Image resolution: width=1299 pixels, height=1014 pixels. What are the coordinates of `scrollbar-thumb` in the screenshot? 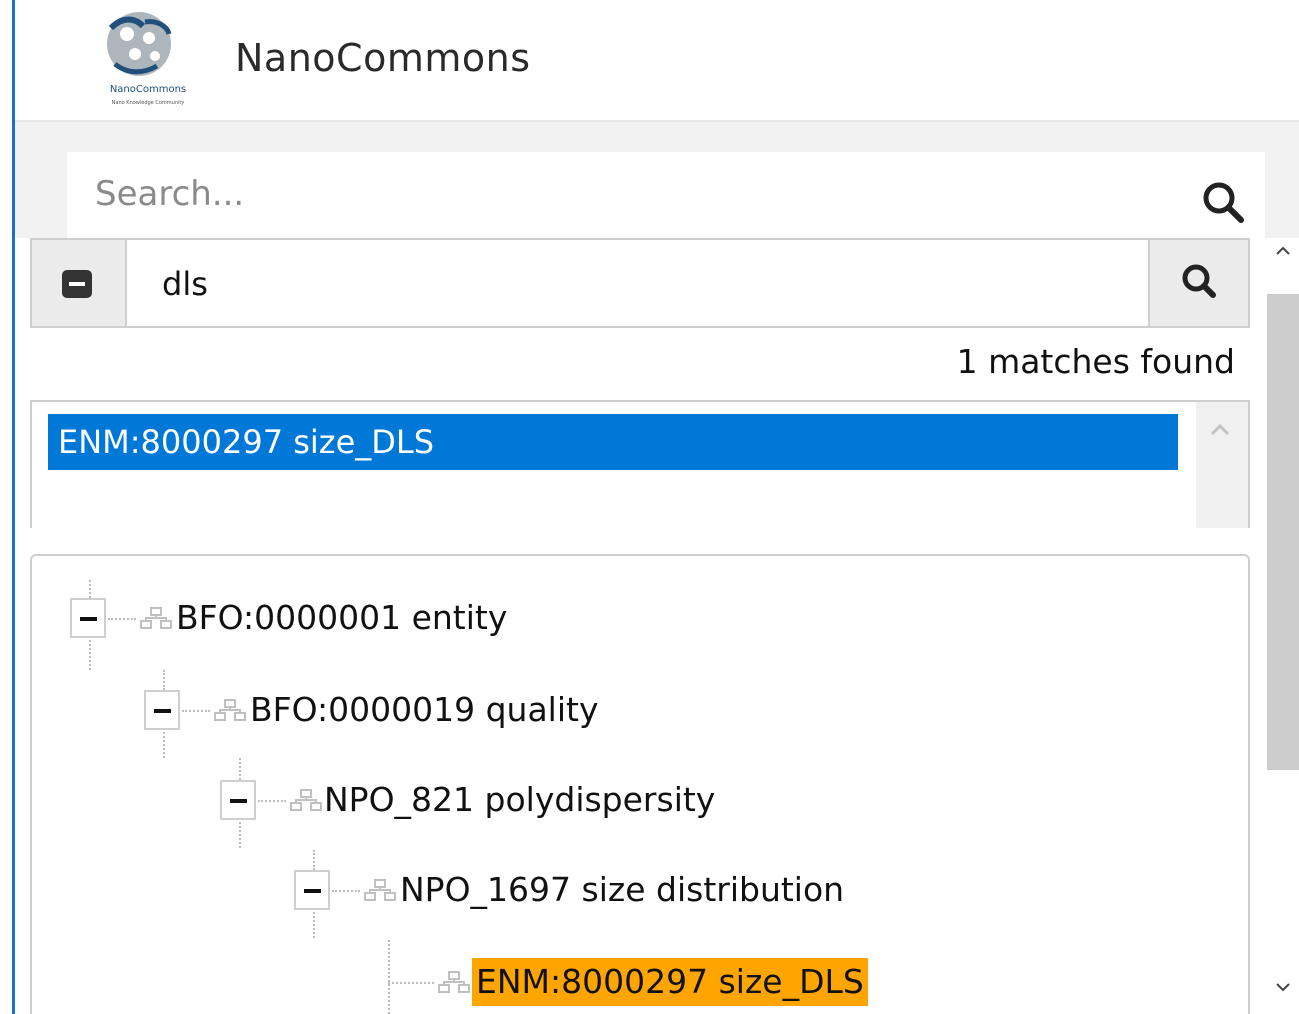 It's located at (1283, 532).